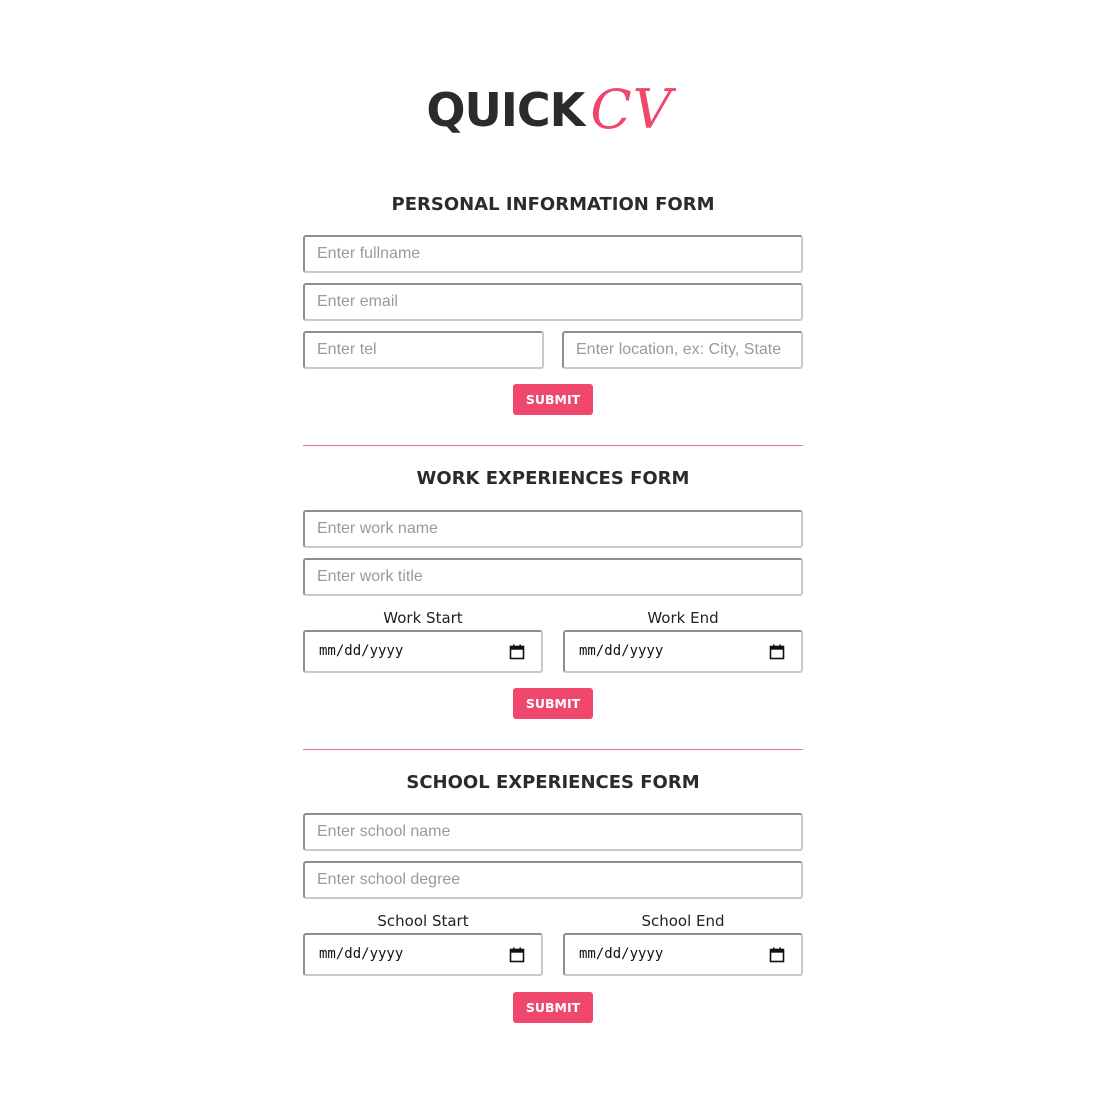  What do you see at coordinates (423, 350) in the screenshot?
I see `tel-input` at bounding box center [423, 350].